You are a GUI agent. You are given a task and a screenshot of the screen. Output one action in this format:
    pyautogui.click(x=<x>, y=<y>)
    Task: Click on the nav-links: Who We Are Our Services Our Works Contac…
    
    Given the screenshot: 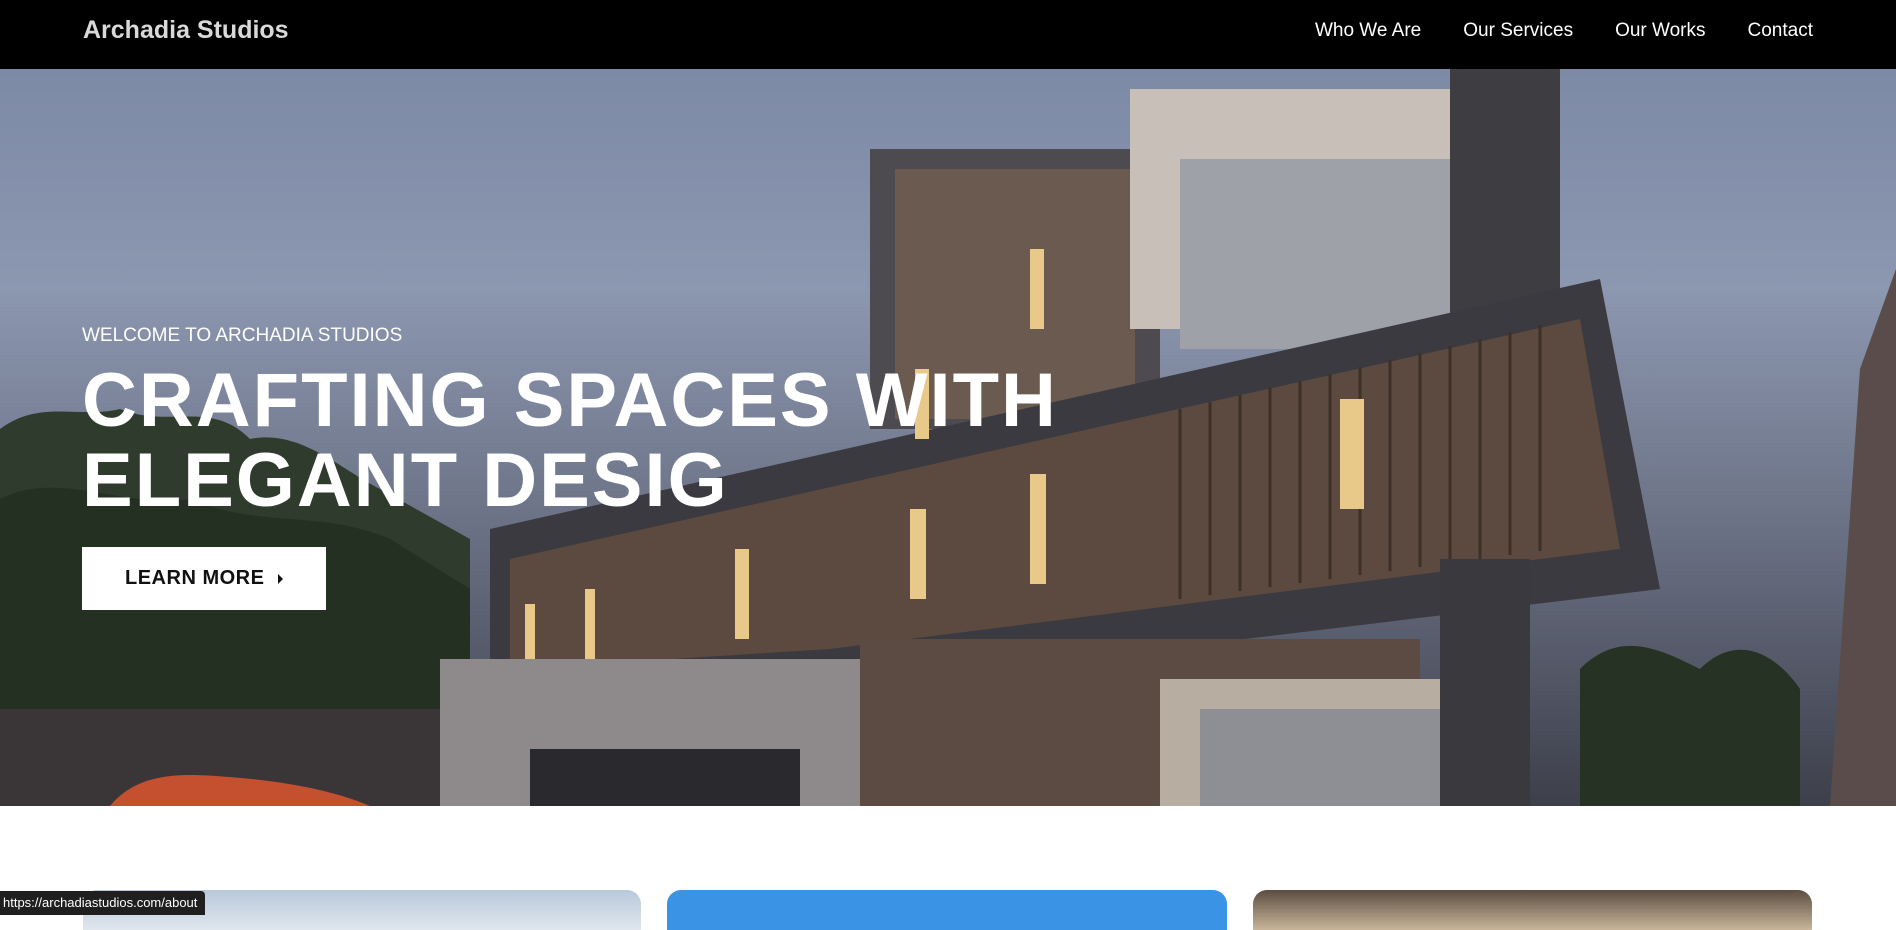 What is the action you would take?
    pyautogui.click(x=1564, y=31)
    